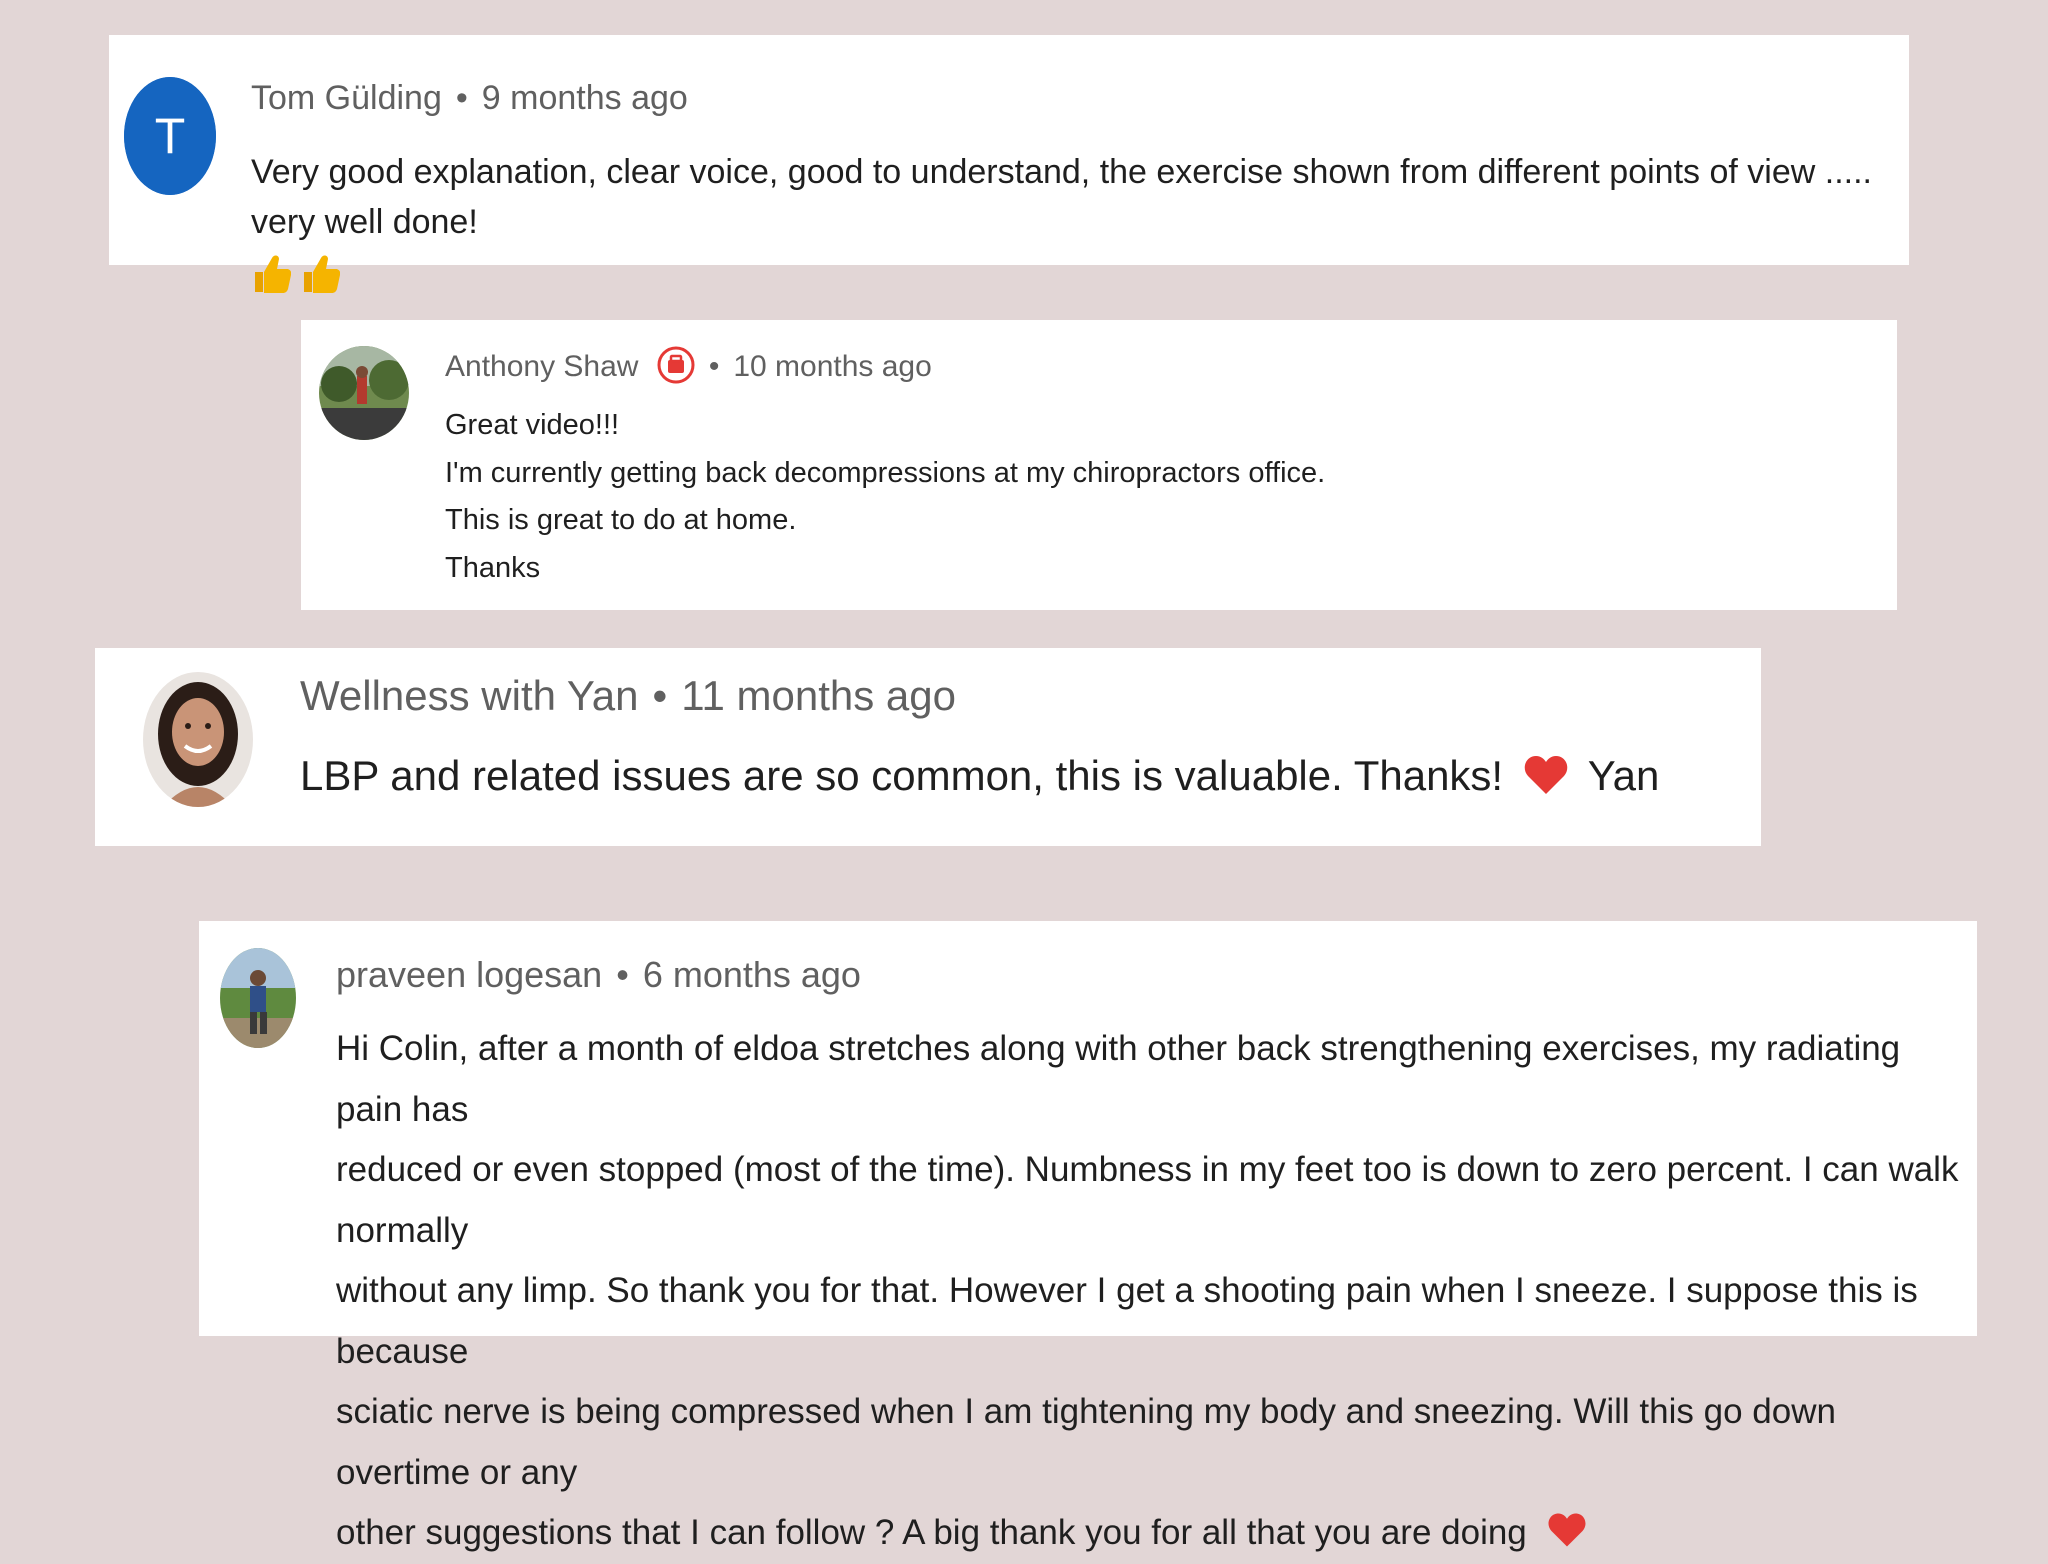  What do you see at coordinates (676, 365) in the screenshot?
I see `member-badge-icon` at bounding box center [676, 365].